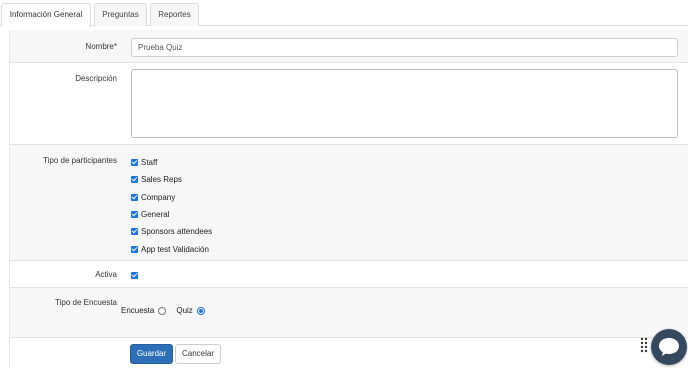 This screenshot has height=368, width=688. Describe the element at coordinates (86, 302) in the screenshot. I see `tipo-encuesta-label: Tipo de Encuesta` at that location.